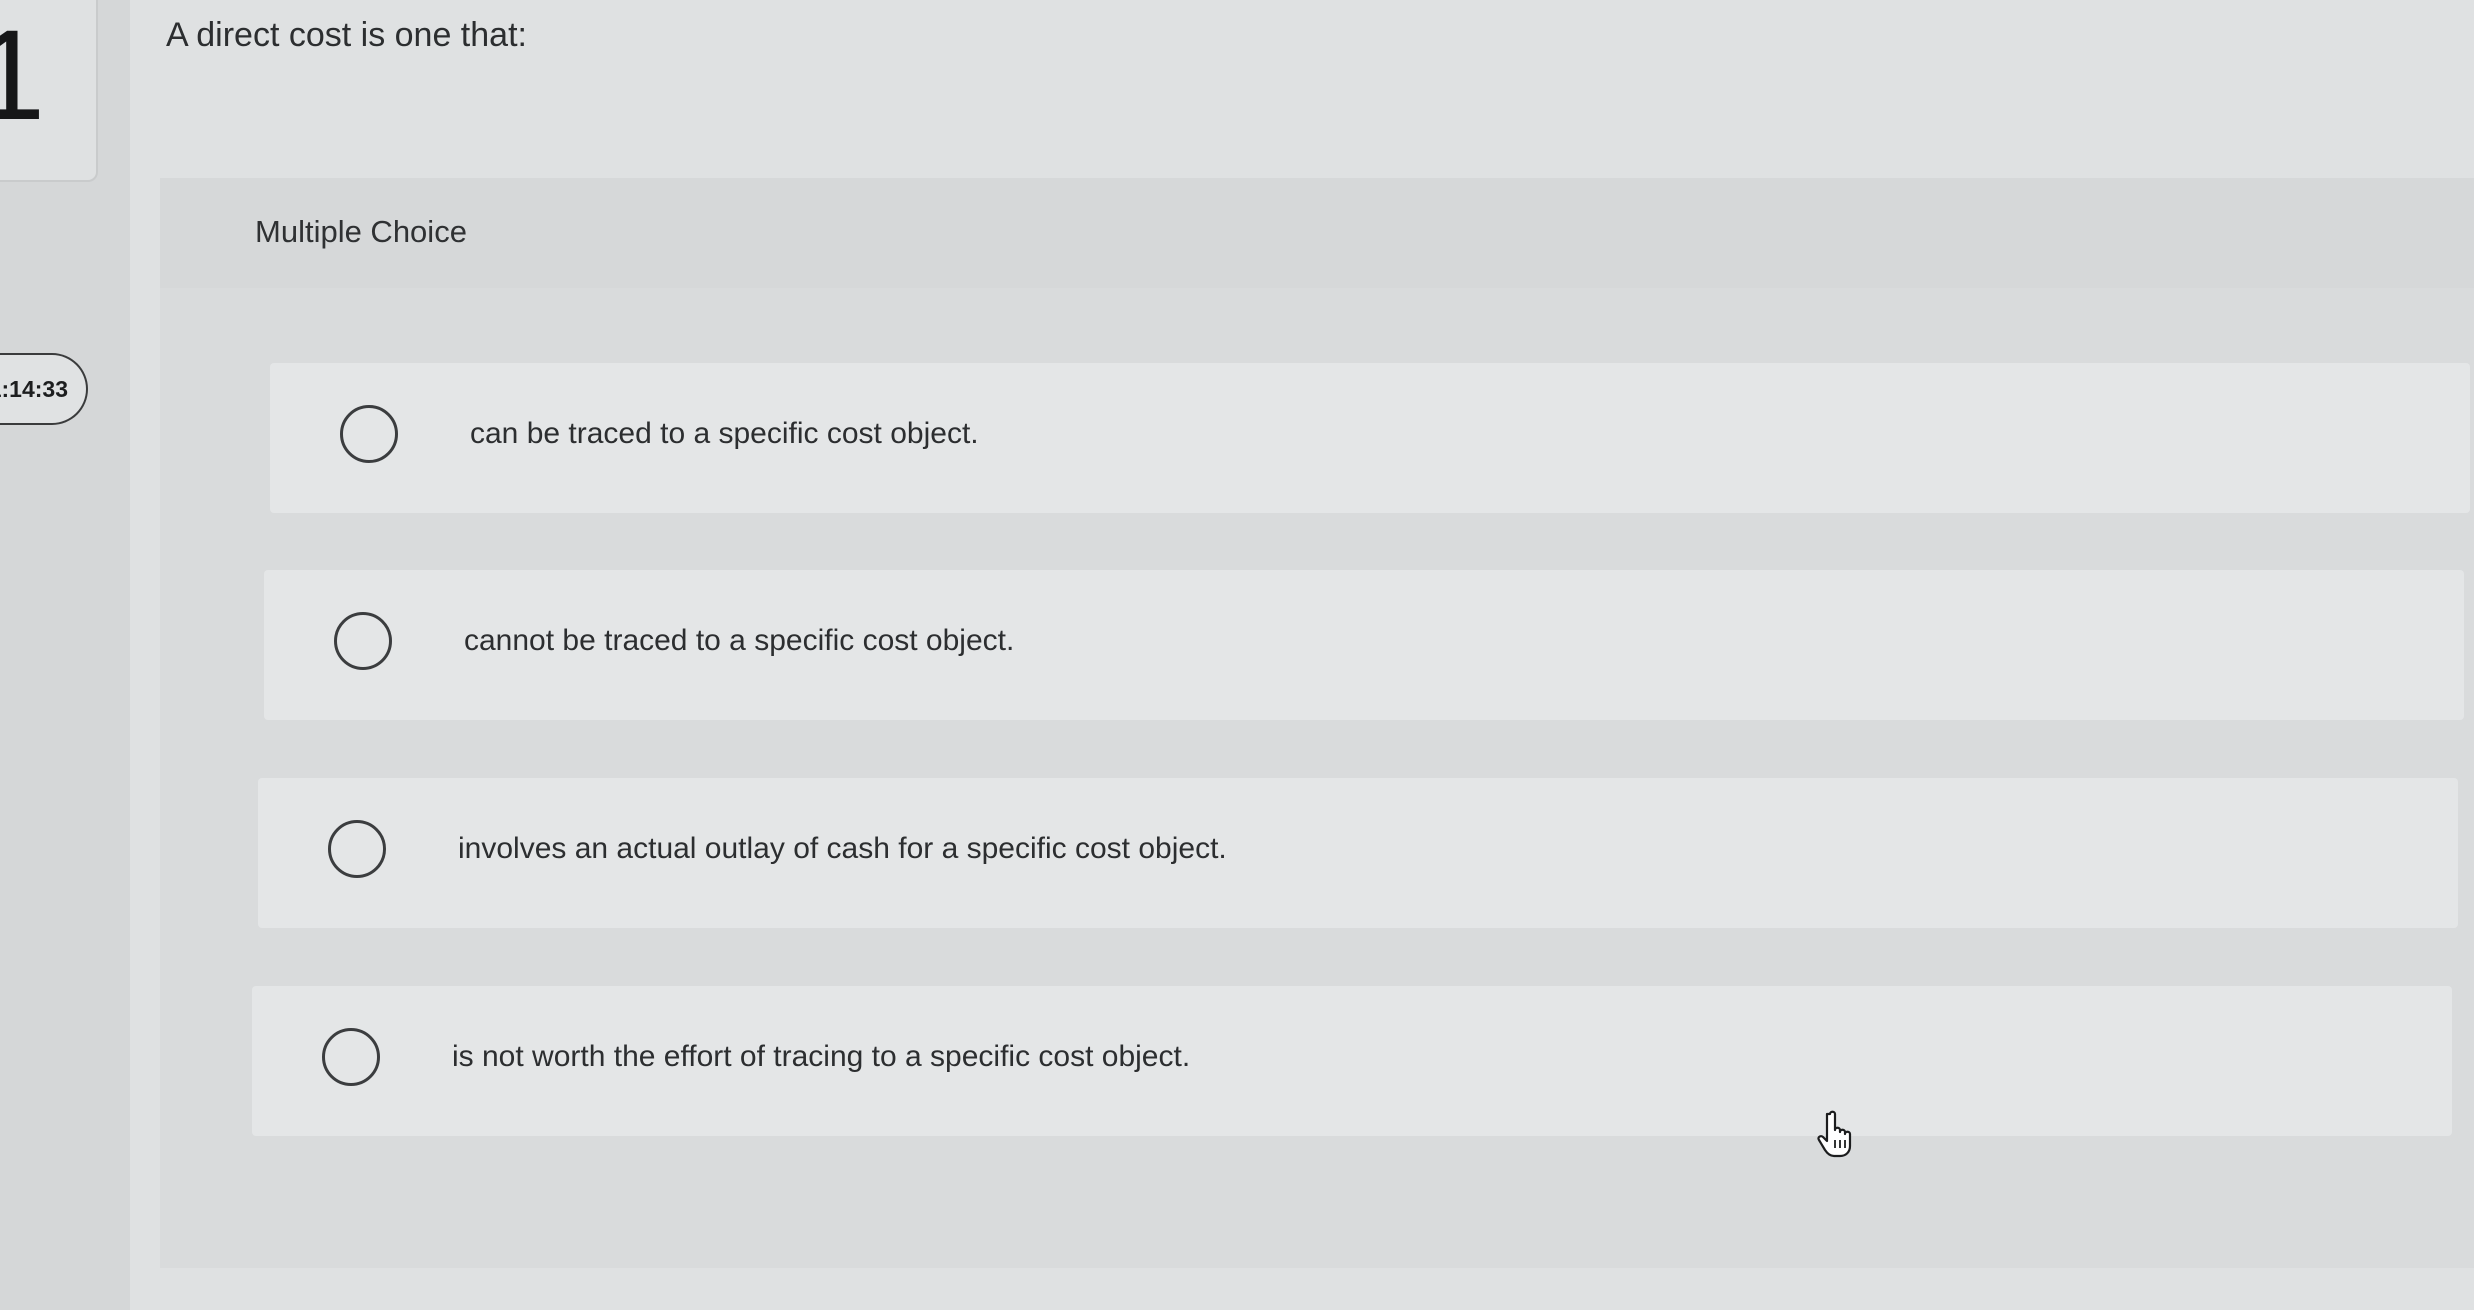  Describe the element at coordinates (1317, 233) in the screenshot. I see `question-type-header: Multiple Choice` at that location.